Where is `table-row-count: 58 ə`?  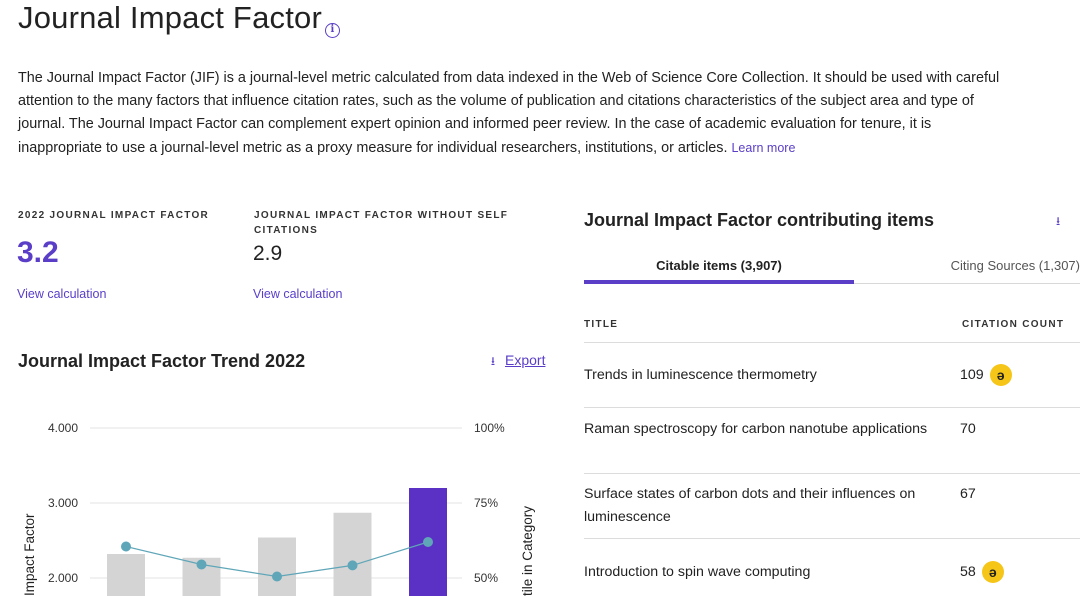
table-row-count: 58 ə is located at coordinates (982, 572).